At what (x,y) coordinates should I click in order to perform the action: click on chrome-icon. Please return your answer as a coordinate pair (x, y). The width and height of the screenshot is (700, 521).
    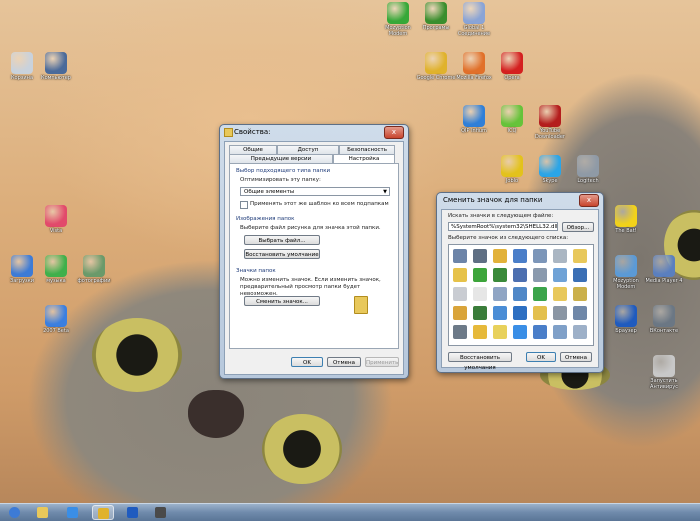
    Looking at the image, I should click on (103, 513).